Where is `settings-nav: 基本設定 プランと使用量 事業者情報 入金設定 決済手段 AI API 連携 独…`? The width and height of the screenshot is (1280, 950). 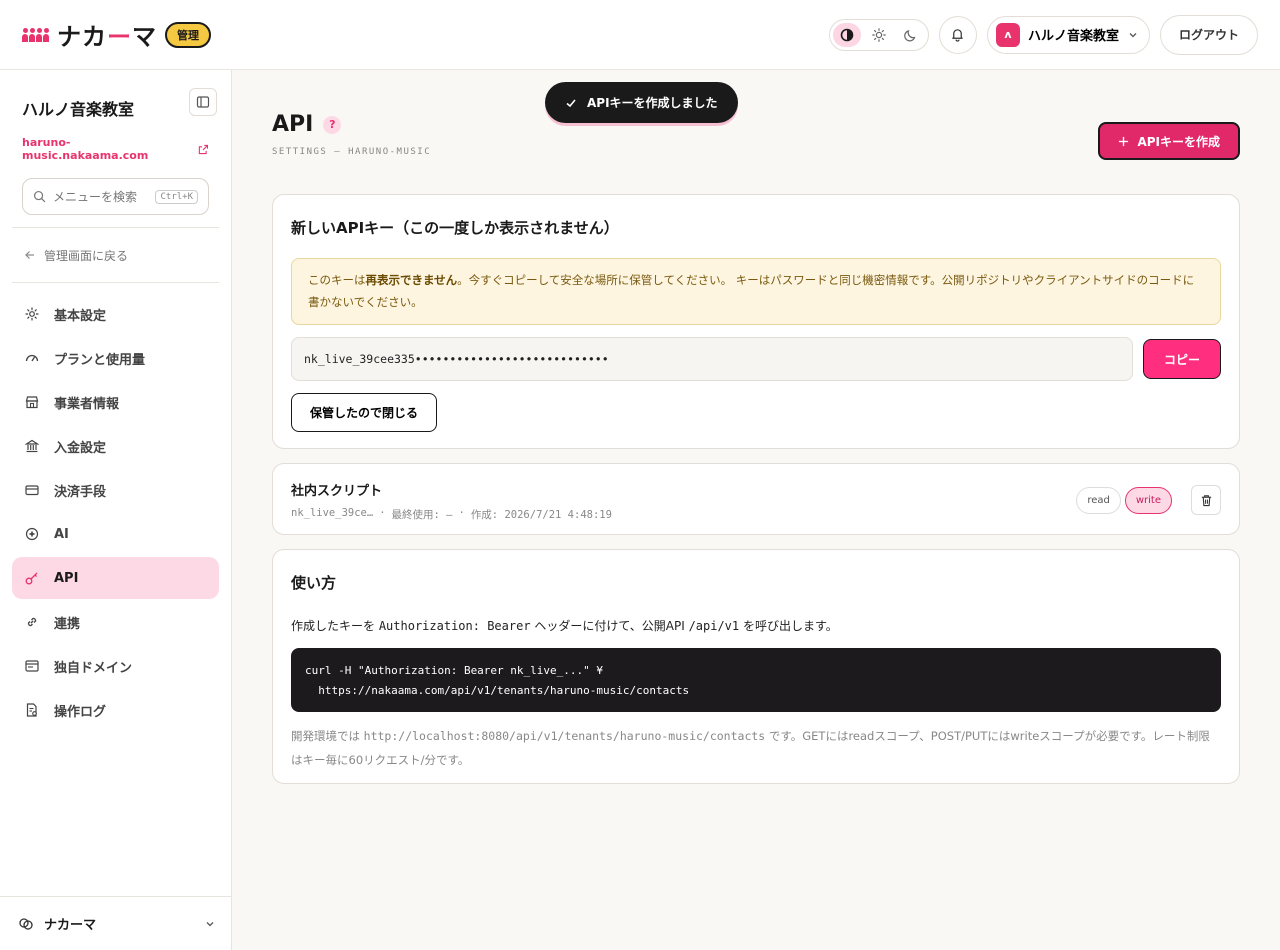
settings-nav: 基本設定 プランと使用量 事業者情報 入金設定 決済手段 AI API 連携 独… is located at coordinates (115, 507).